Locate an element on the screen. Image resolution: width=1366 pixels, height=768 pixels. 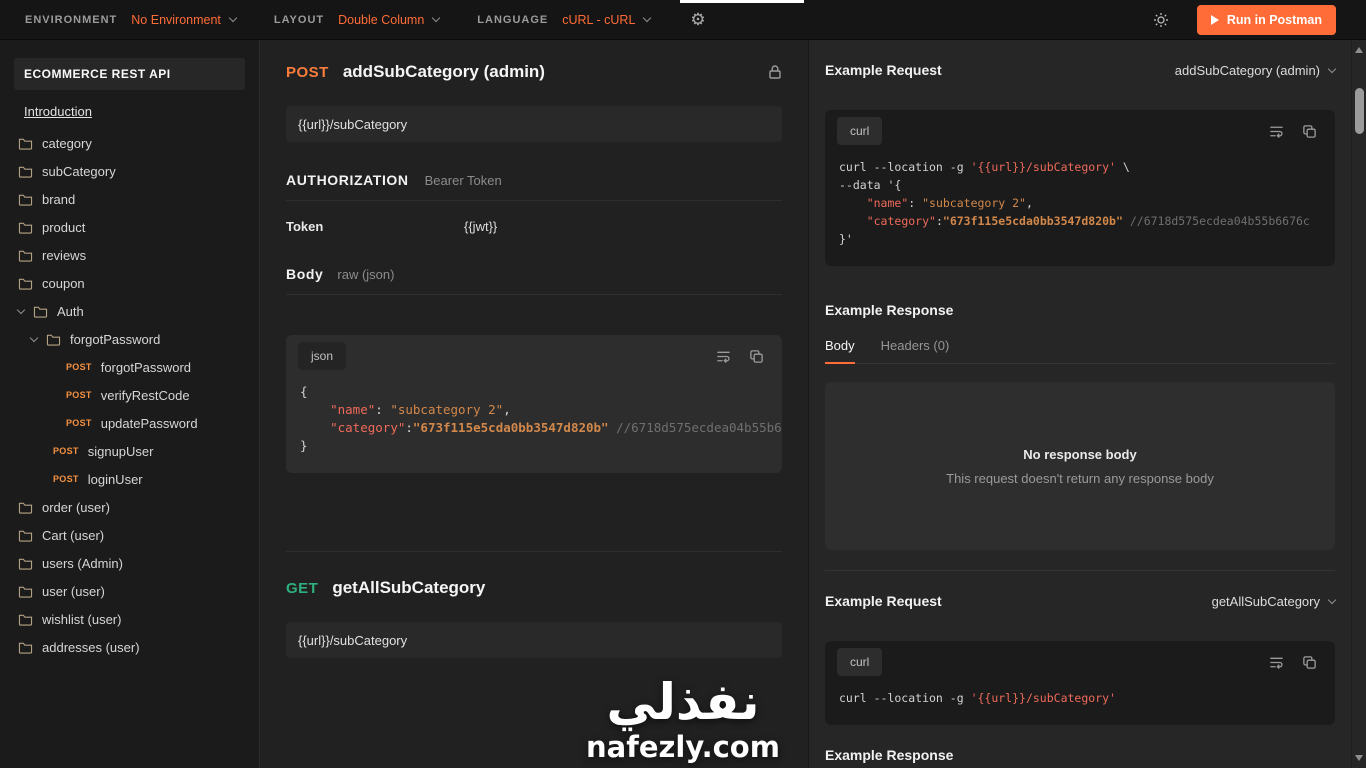
sidebar-folder-category: category is located at coordinates (129, 143).